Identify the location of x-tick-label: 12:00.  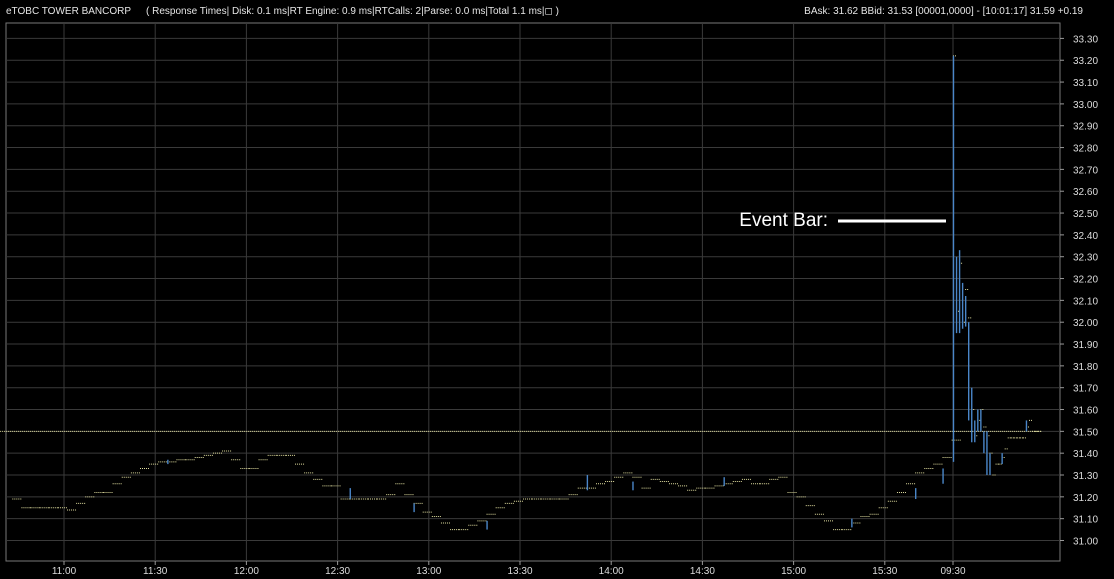
(246, 571).